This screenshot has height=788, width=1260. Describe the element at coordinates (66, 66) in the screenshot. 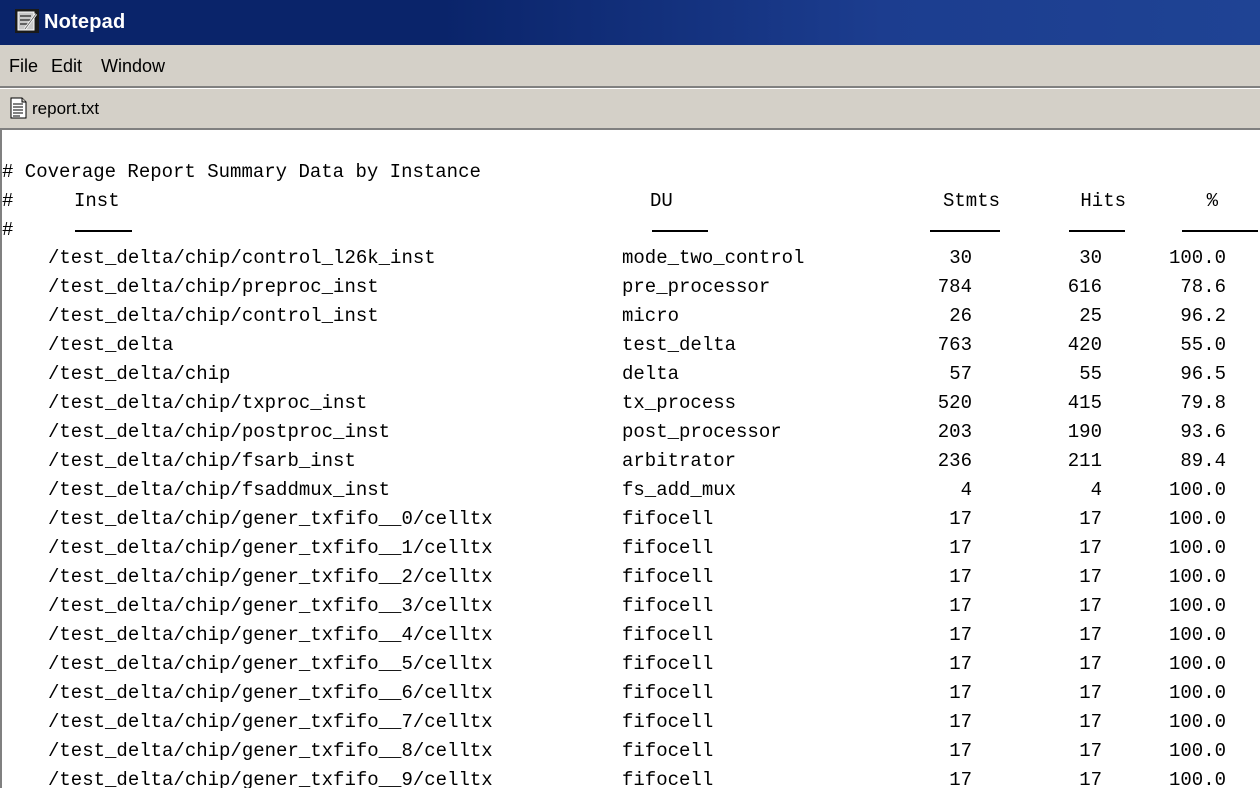

I see `menu-edit: Edit` at that location.